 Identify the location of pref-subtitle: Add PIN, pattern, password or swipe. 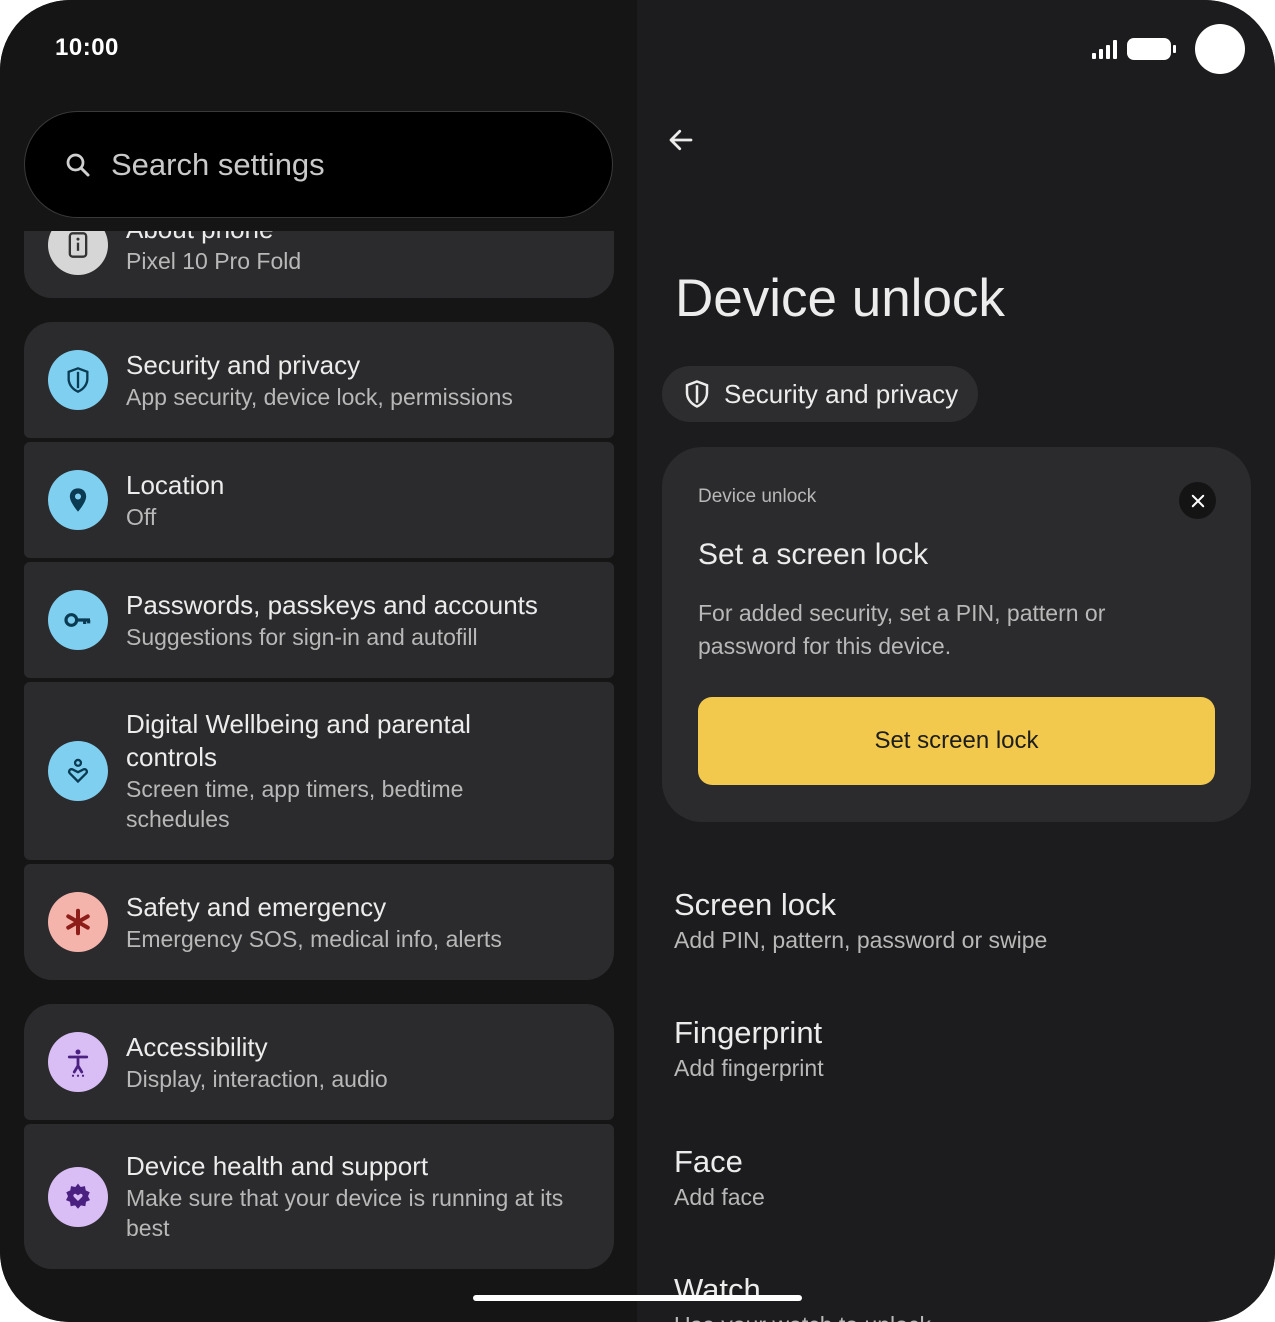
(861, 940).